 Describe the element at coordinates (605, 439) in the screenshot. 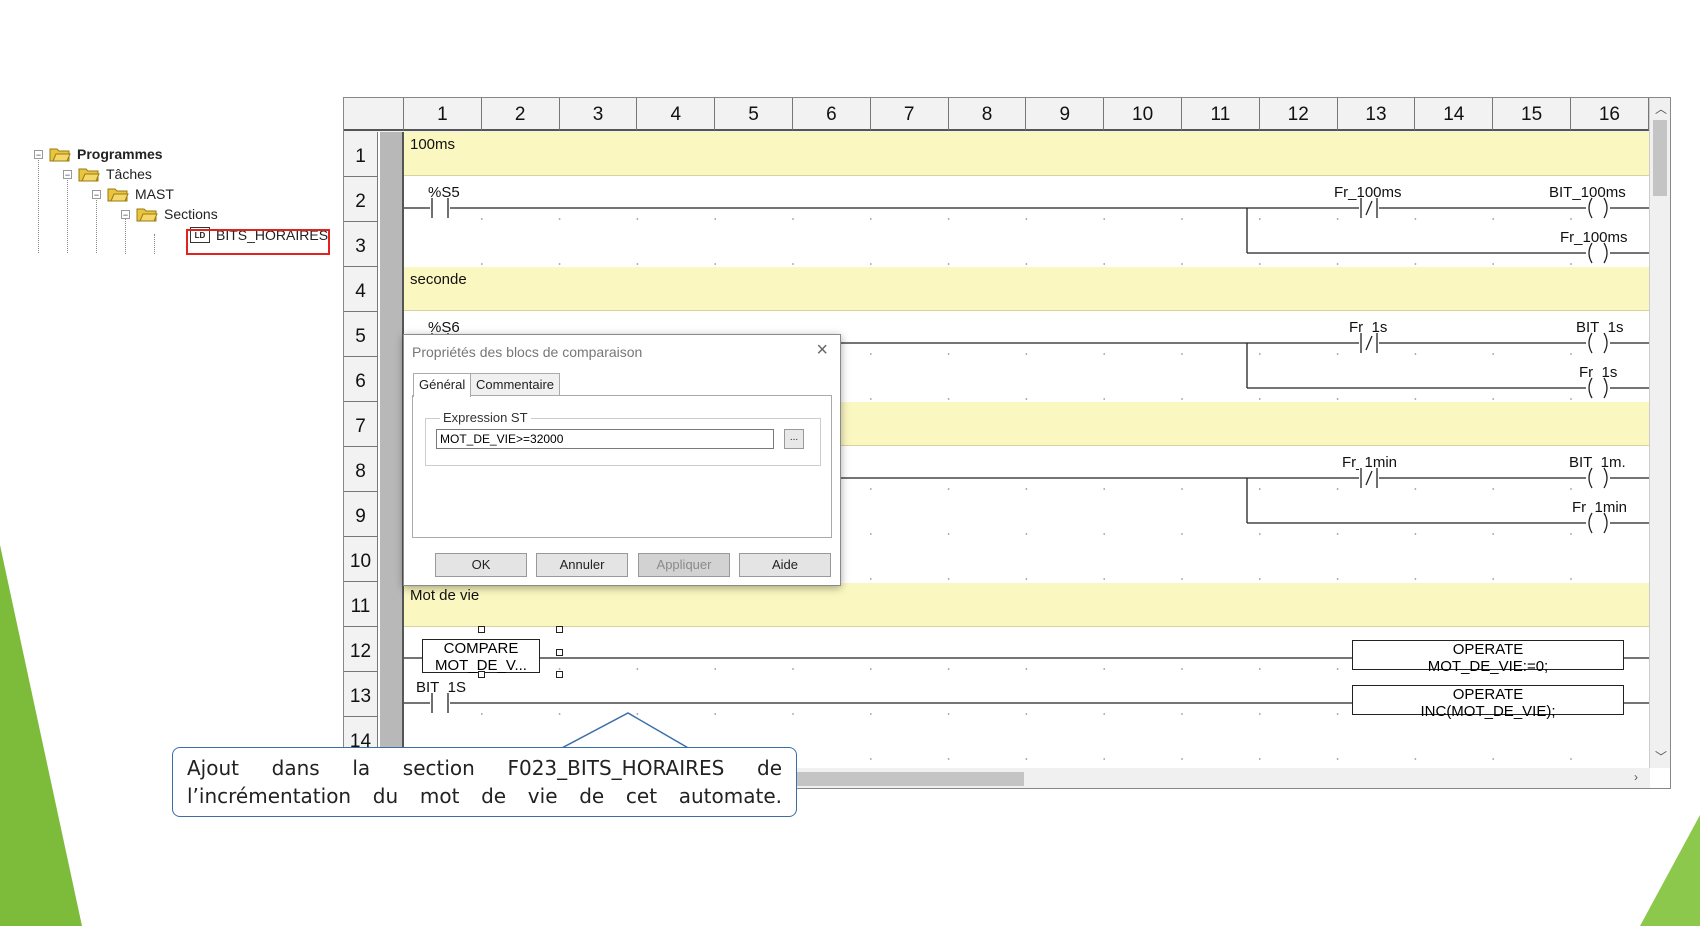

I see `expression-input` at that location.